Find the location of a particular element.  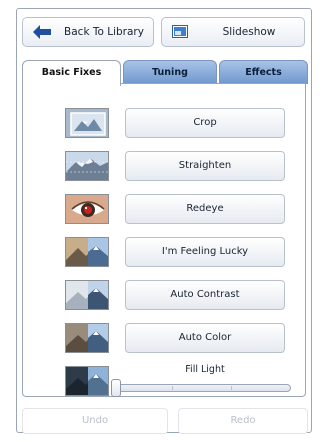

slideshow-button: Slideshow is located at coordinates (233, 32).